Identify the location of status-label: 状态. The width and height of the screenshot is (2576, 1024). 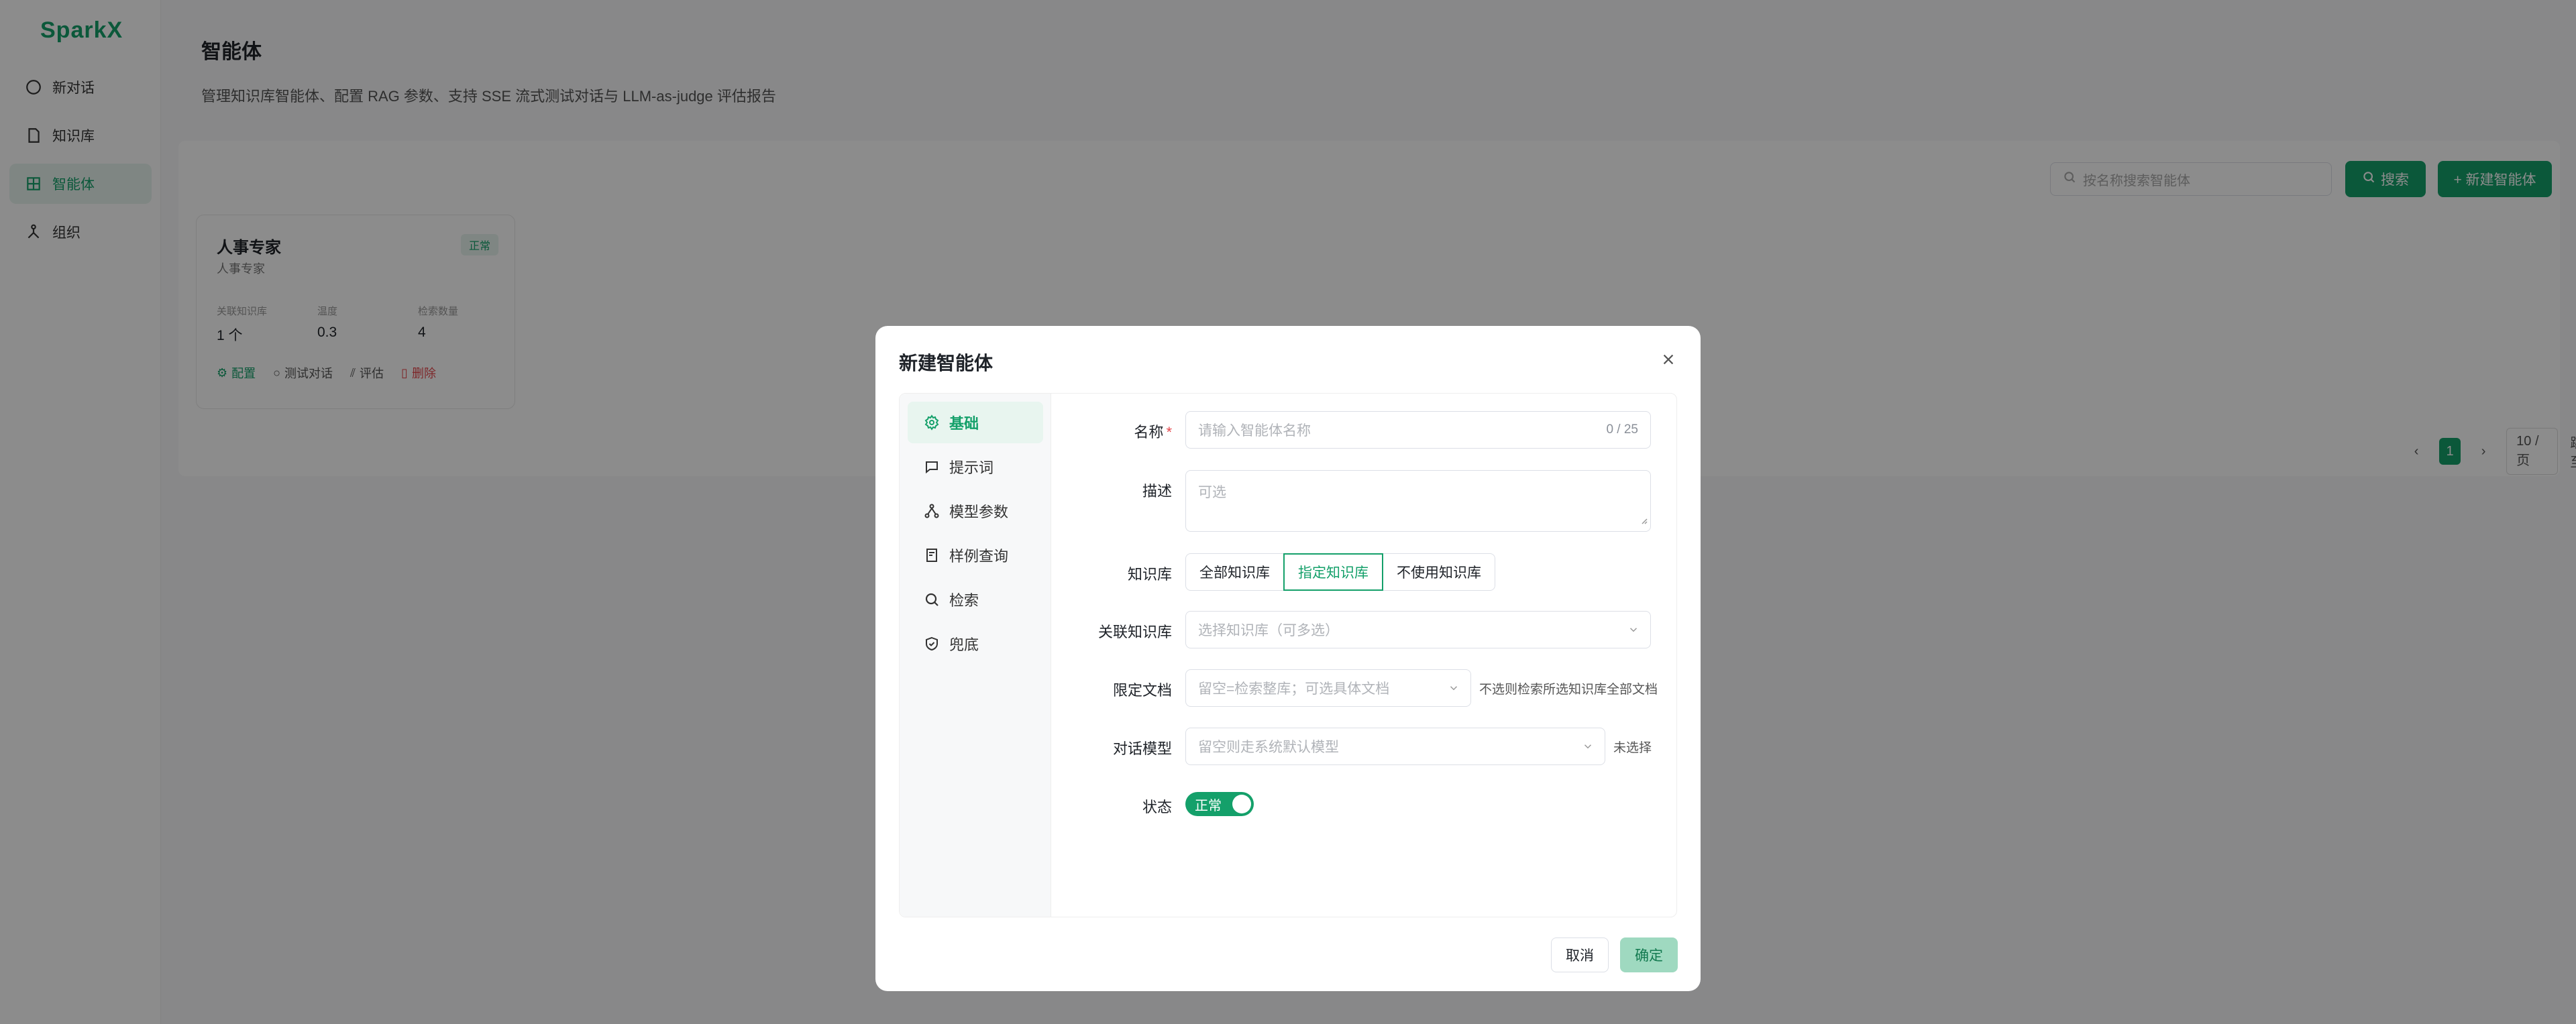
(1157, 807).